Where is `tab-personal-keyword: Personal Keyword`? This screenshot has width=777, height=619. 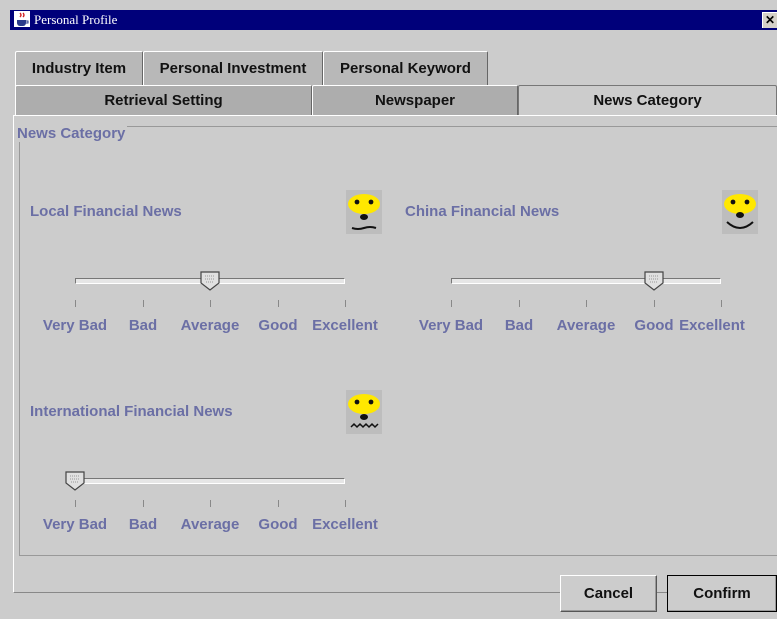
tab-personal-keyword: Personal Keyword is located at coordinates (405, 68).